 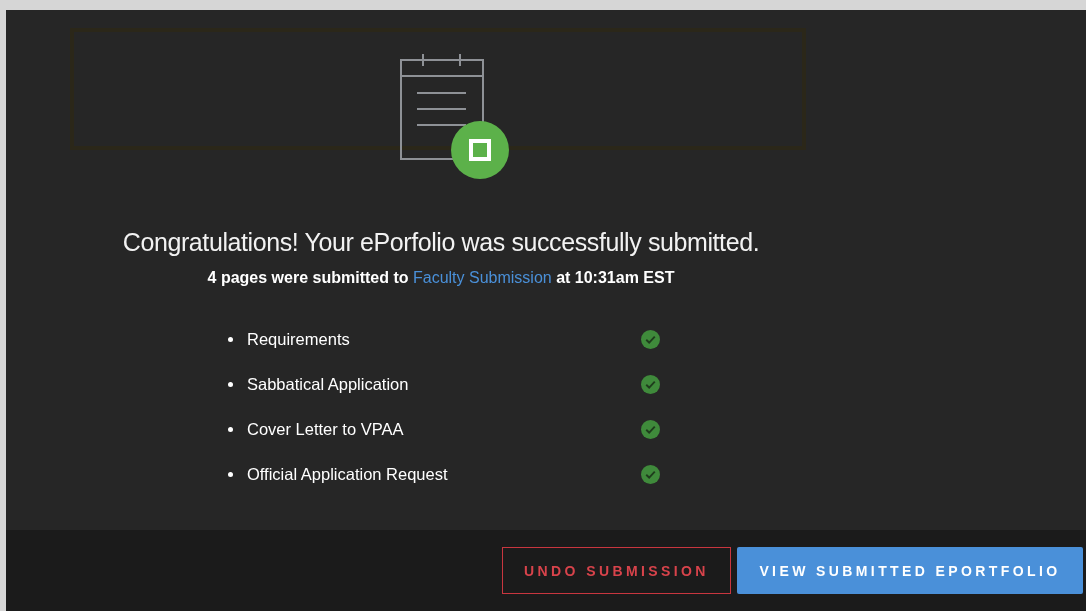 What do you see at coordinates (616, 570) in the screenshot?
I see `undo-button: UNDO SUBMISSION` at bounding box center [616, 570].